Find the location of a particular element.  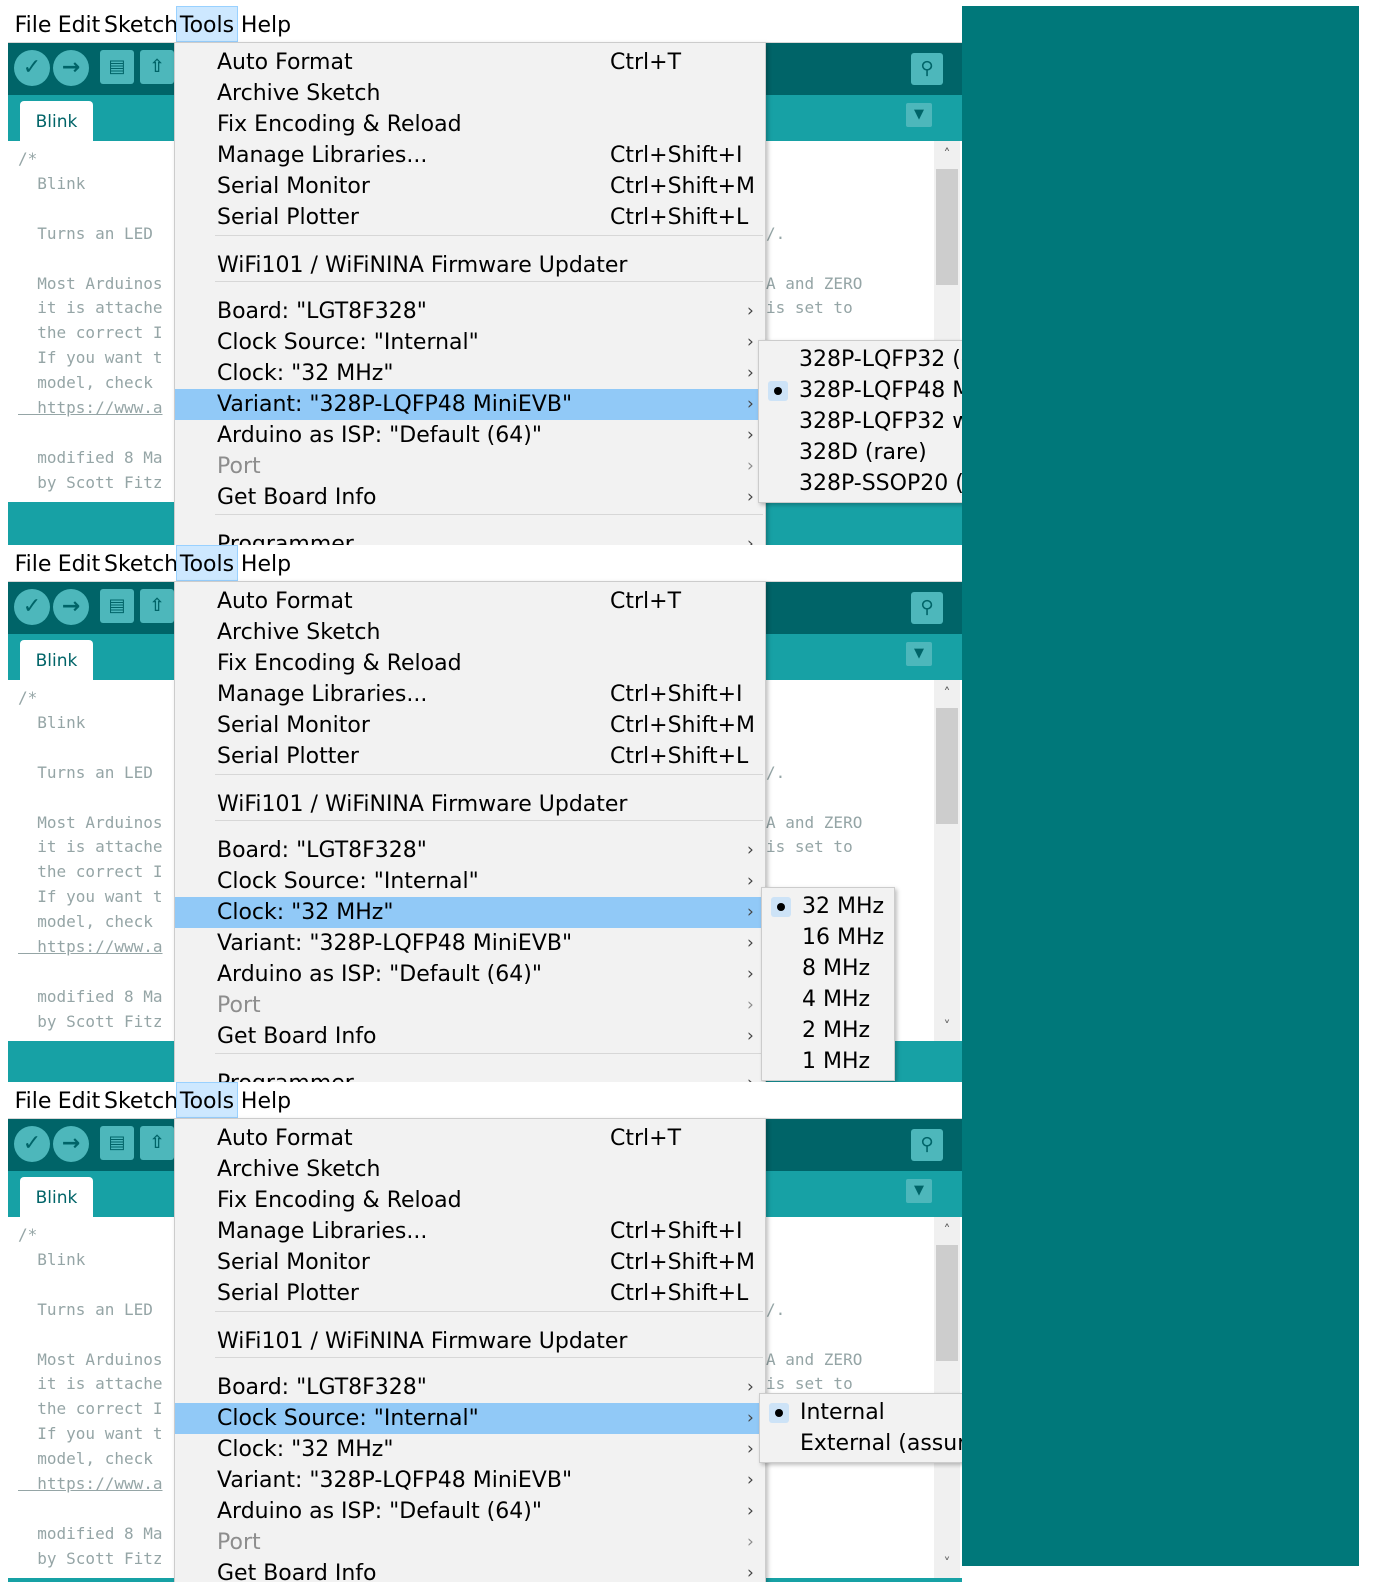

submenu-option: 328P-SSOP20 (e.g. green pseudo pro mini) is located at coordinates (860, 483).